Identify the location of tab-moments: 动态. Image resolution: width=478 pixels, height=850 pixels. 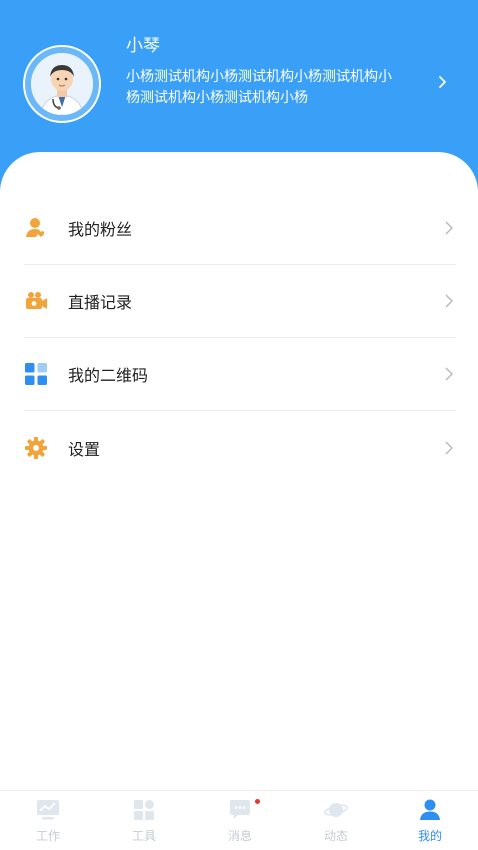
(336, 820).